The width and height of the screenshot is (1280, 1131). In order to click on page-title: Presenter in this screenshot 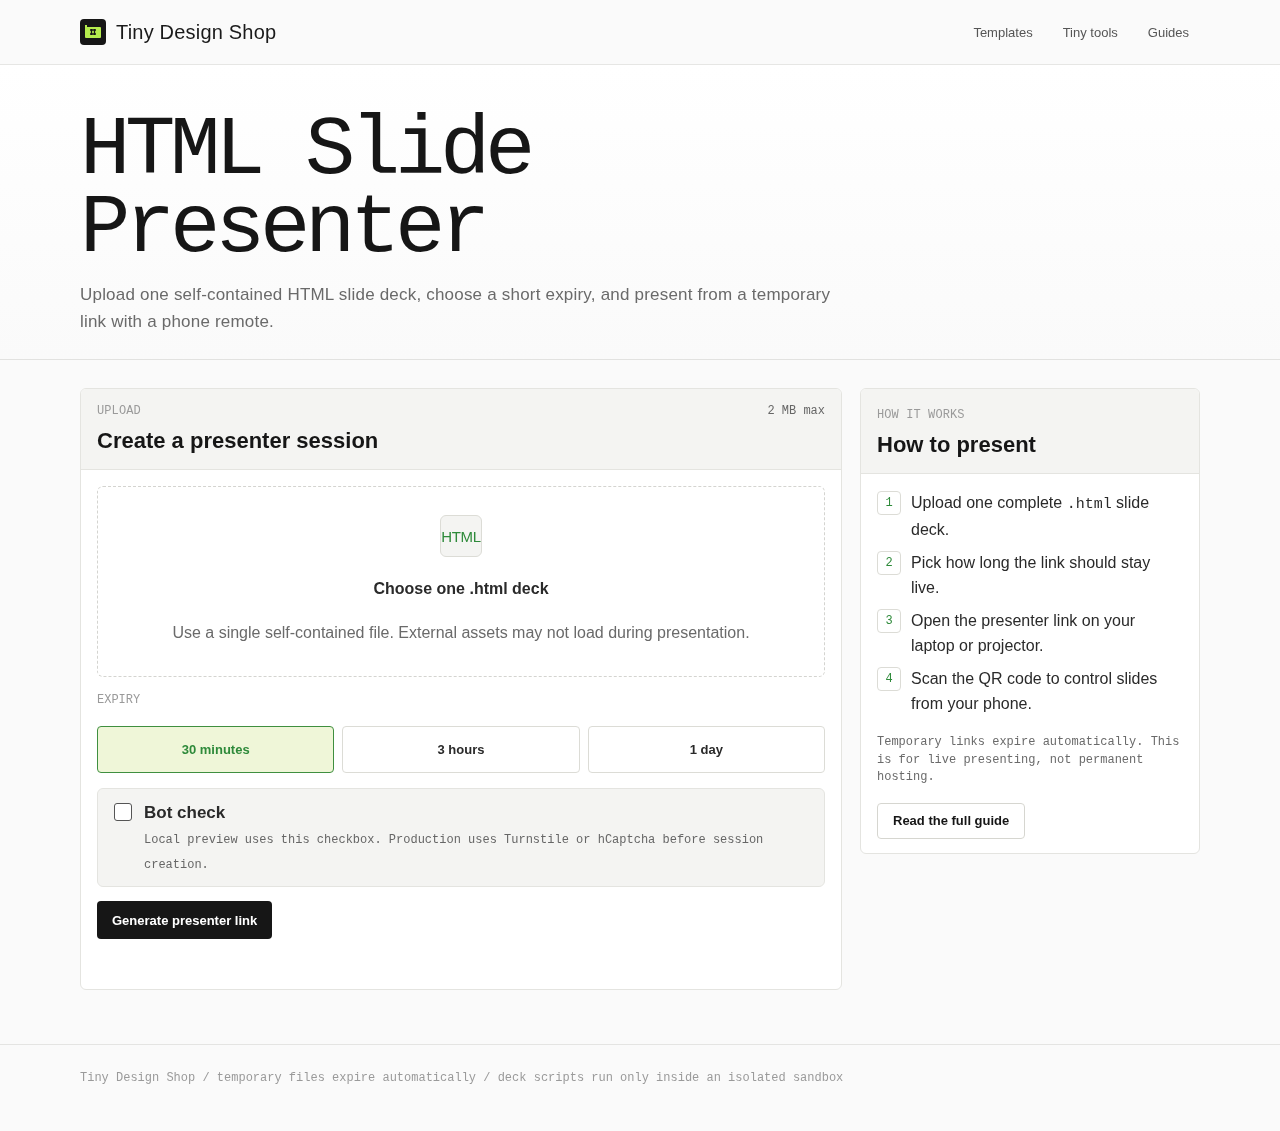, I will do `click(283, 229)`.